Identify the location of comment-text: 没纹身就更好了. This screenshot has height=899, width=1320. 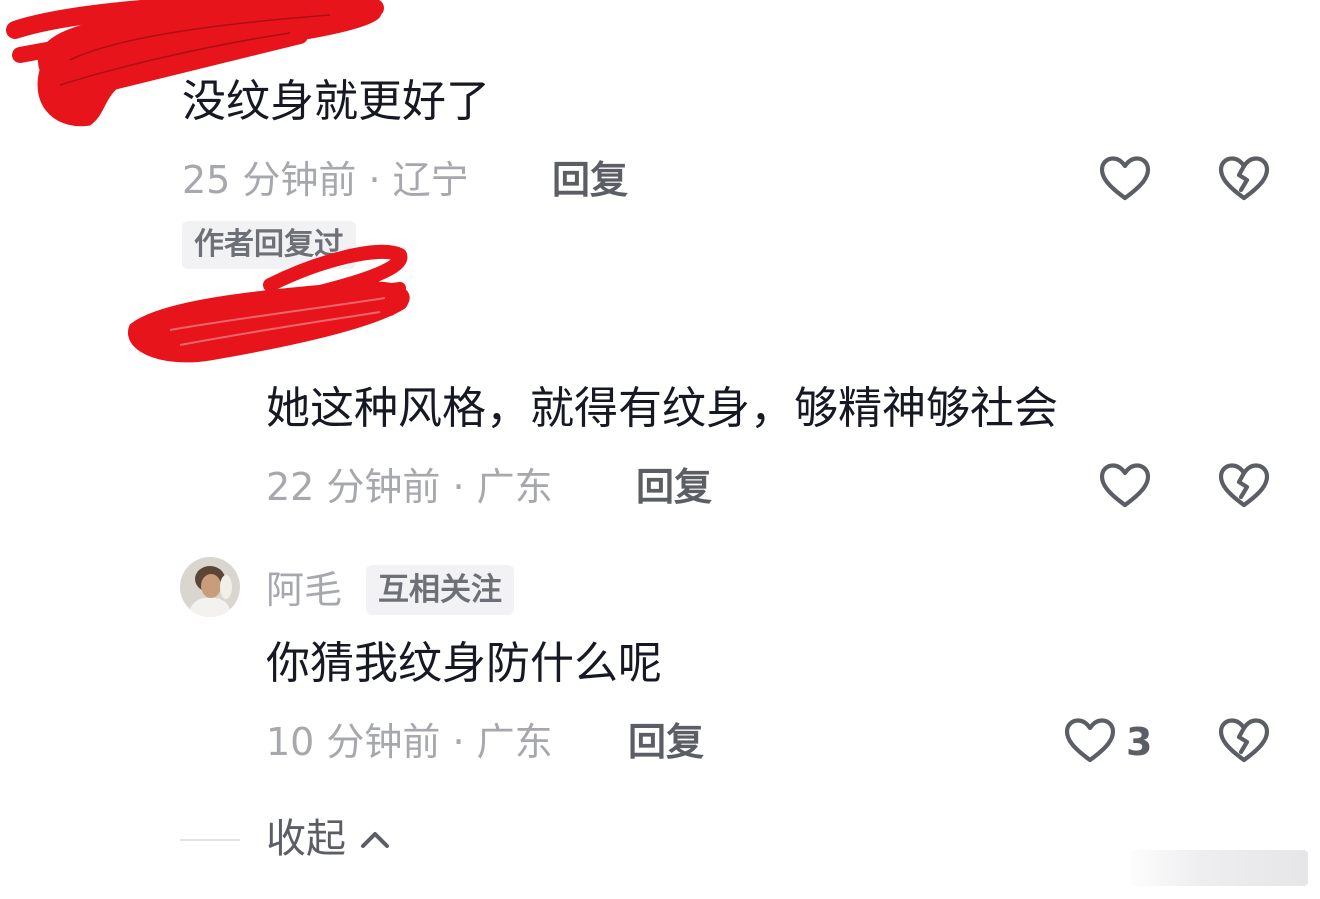
(336, 101).